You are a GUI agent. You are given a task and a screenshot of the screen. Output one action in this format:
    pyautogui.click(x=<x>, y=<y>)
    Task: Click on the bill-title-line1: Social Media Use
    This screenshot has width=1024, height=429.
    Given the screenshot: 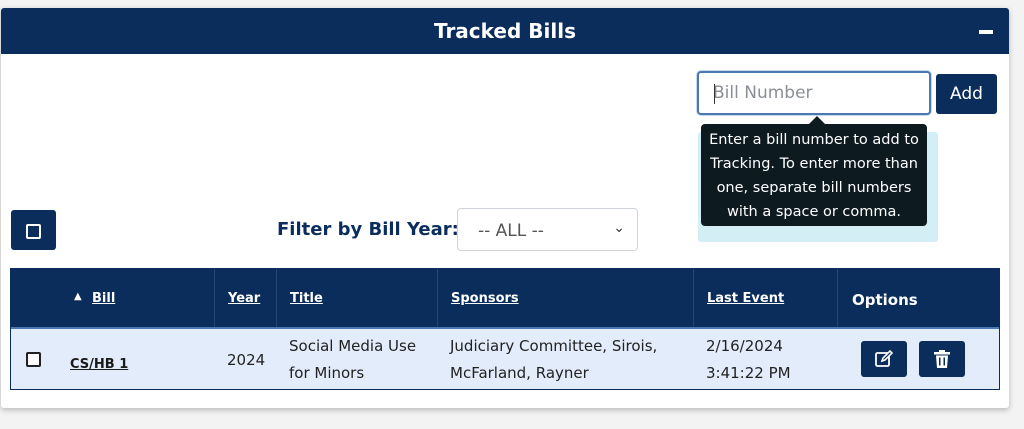 What is the action you would take?
    pyautogui.click(x=353, y=346)
    